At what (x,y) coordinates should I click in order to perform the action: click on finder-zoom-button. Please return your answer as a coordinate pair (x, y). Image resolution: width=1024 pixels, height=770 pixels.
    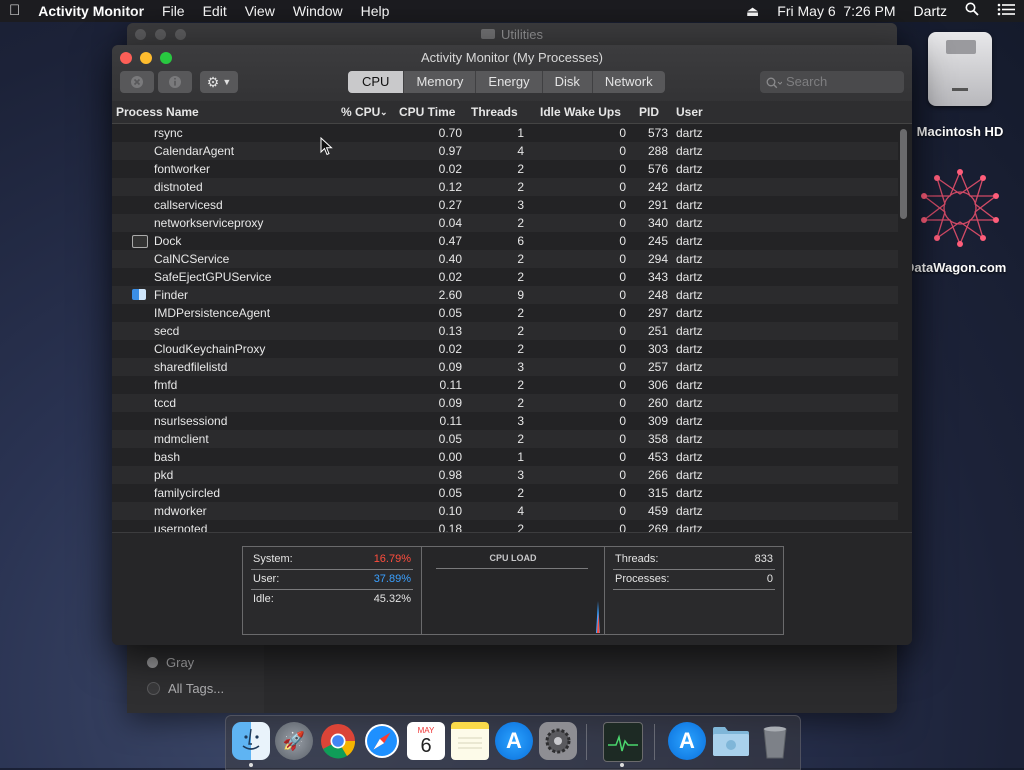
    Looking at the image, I should click on (180, 34).